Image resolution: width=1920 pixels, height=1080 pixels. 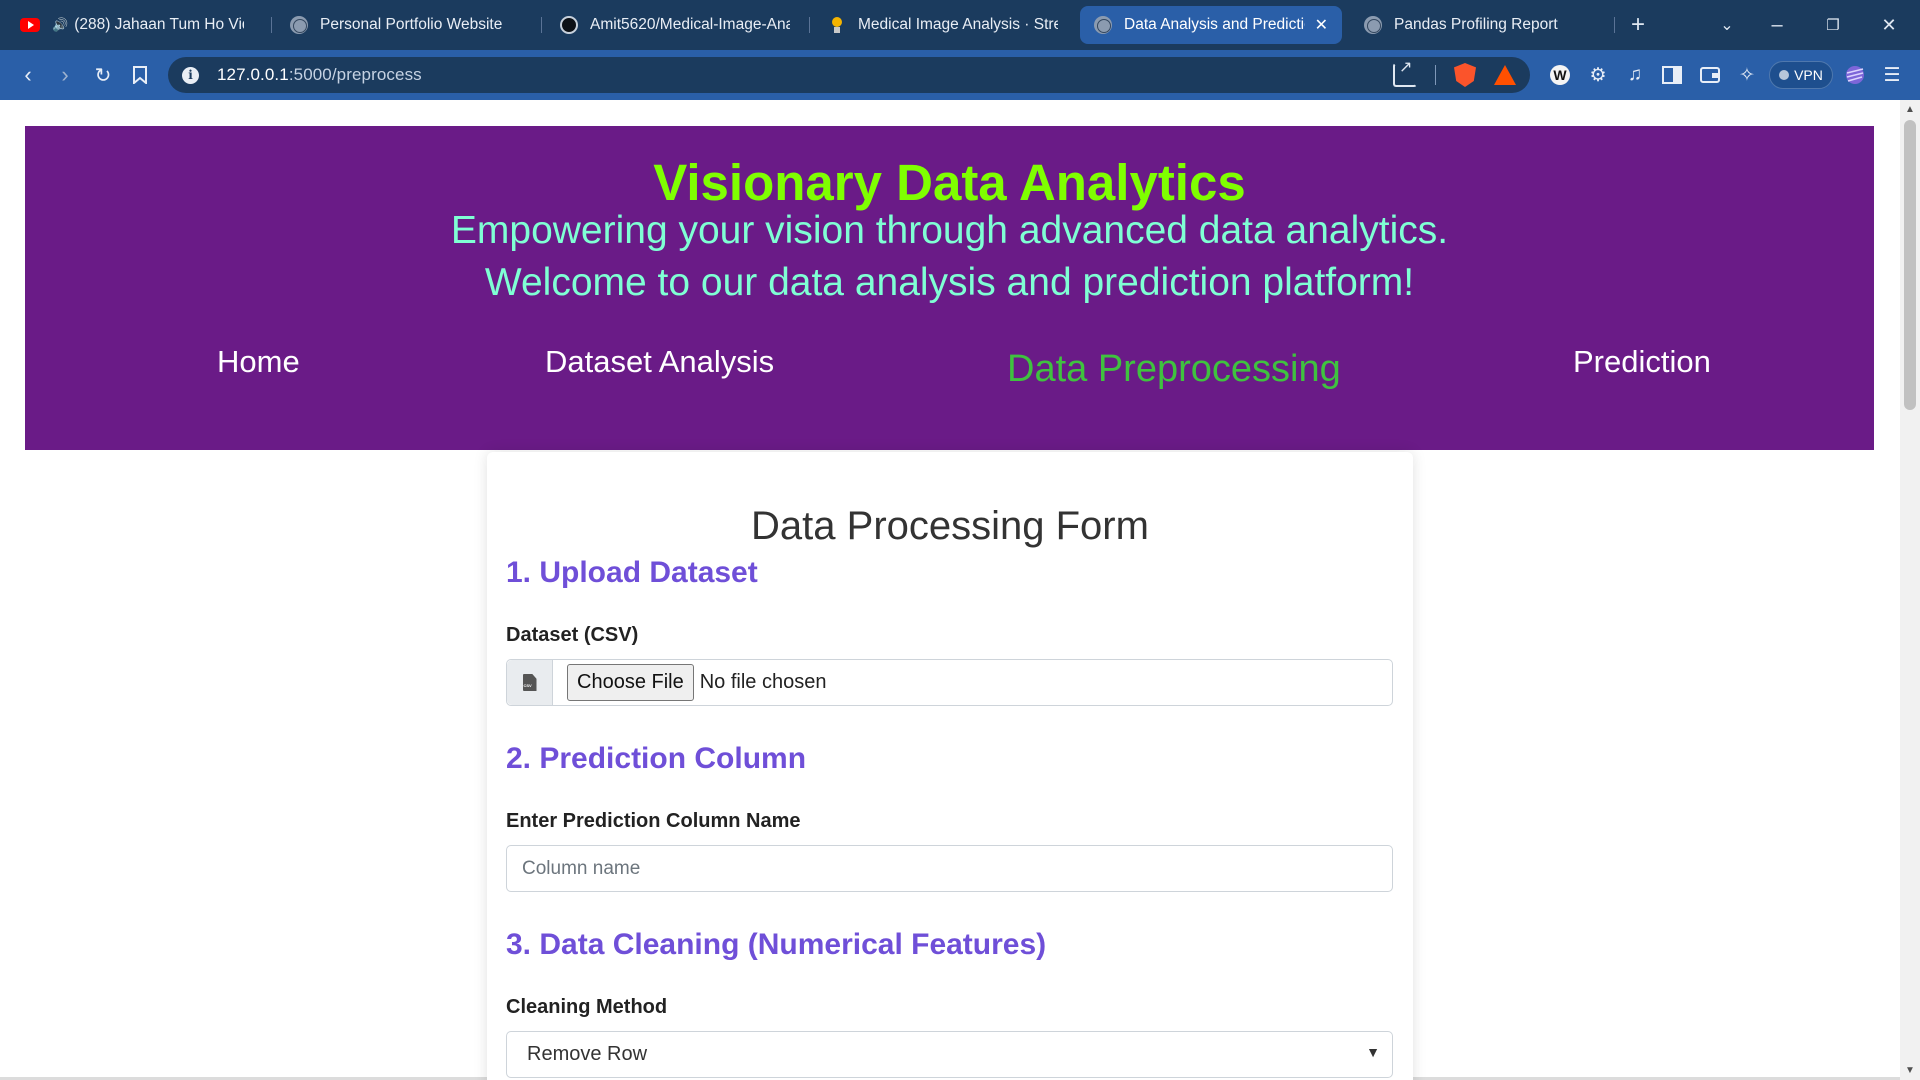 I want to click on streamlit-icon, so click(x=837, y=25).